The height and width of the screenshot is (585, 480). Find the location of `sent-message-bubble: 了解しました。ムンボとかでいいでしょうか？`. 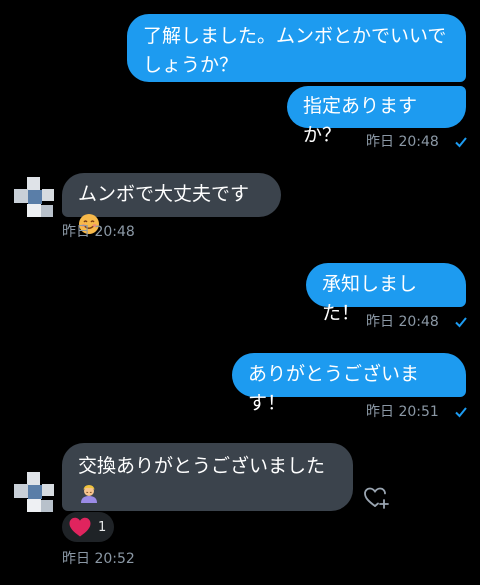

sent-message-bubble: 了解しました。ムンボとかでいいでしょうか？ is located at coordinates (296, 48).